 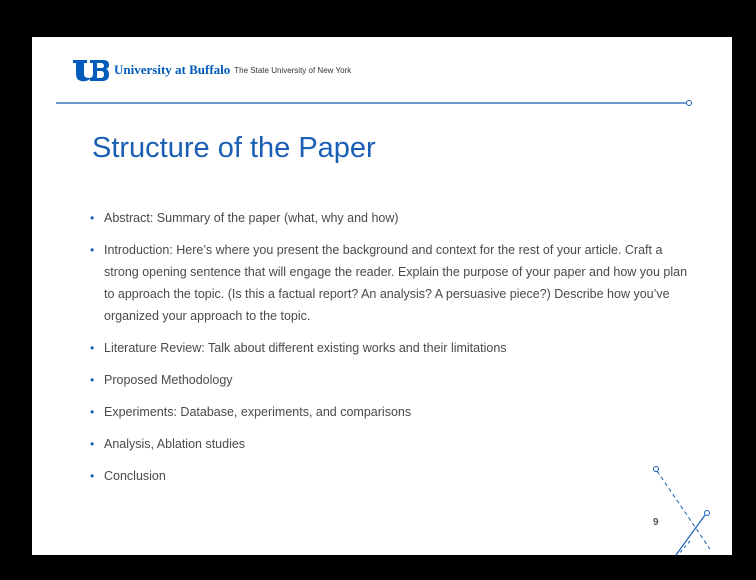 I want to click on bullet-item-methodology: • Proposed Methodology, so click(x=161, y=380).